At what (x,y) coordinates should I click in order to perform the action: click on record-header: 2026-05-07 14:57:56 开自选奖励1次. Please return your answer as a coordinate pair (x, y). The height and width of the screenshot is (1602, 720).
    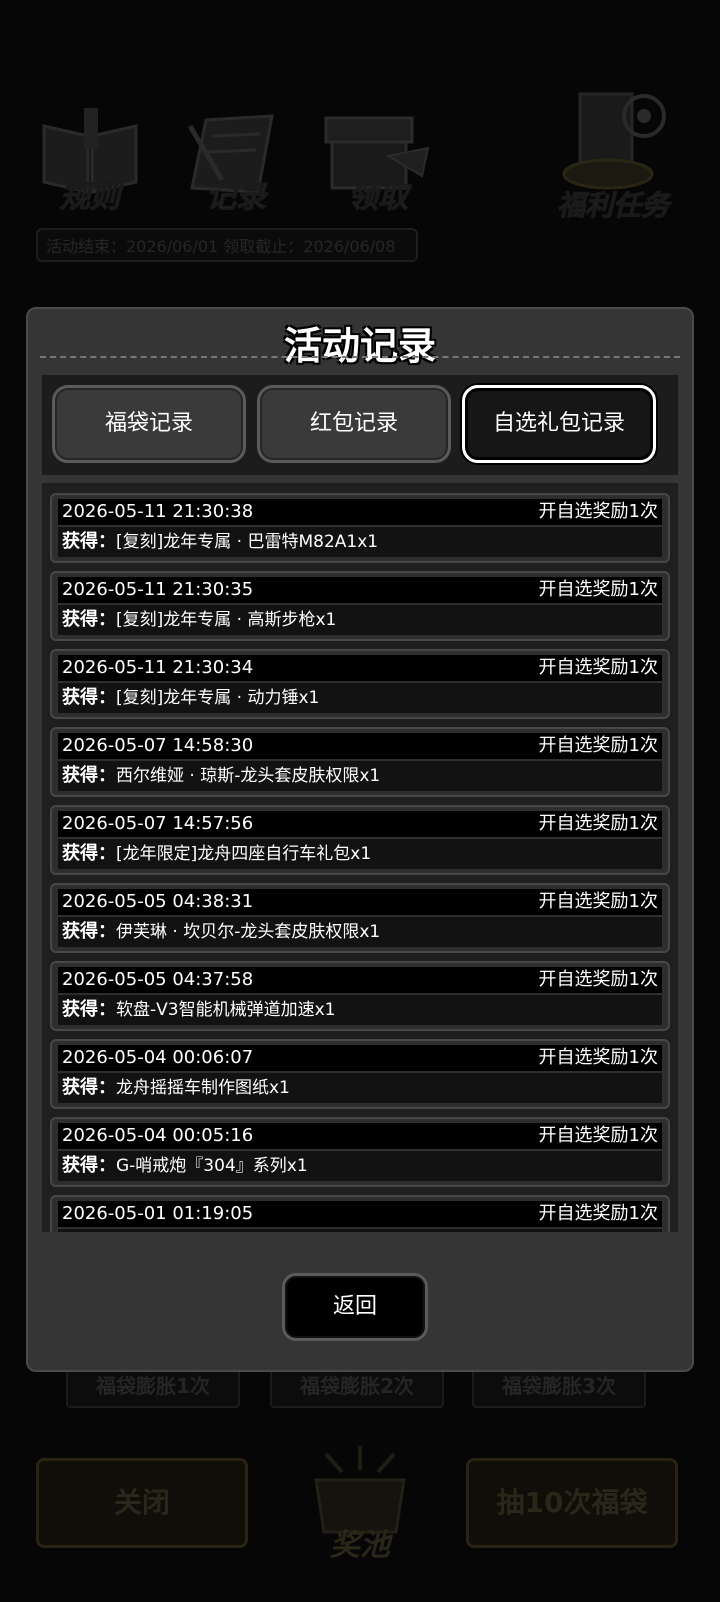
    Looking at the image, I should click on (360, 824).